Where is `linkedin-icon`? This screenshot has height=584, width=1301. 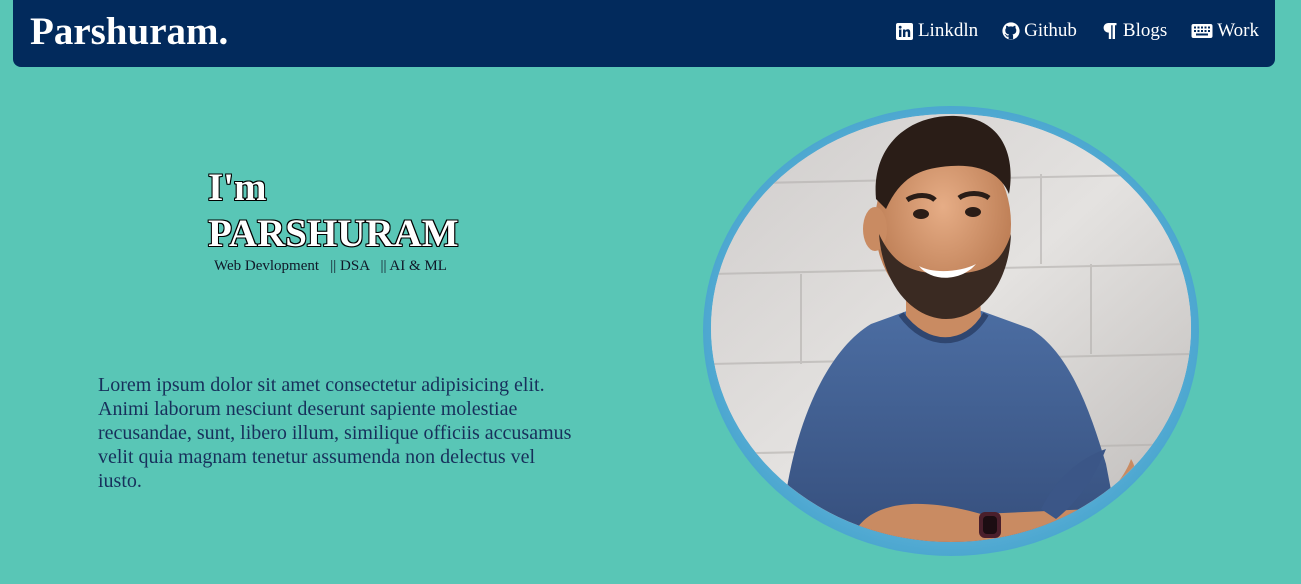 linkedin-icon is located at coordinates (905, 31).